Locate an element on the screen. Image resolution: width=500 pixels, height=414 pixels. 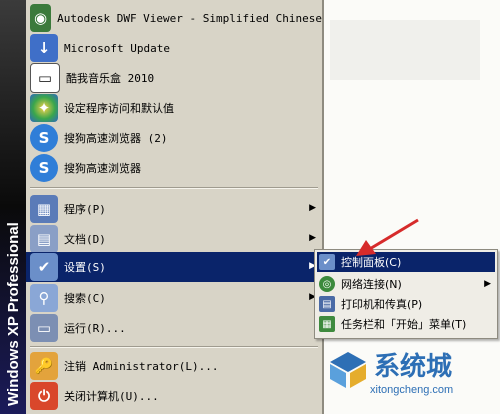
menu-item-settings: ✔ 设置(S) ▶ is located at coordinates (174, 267).